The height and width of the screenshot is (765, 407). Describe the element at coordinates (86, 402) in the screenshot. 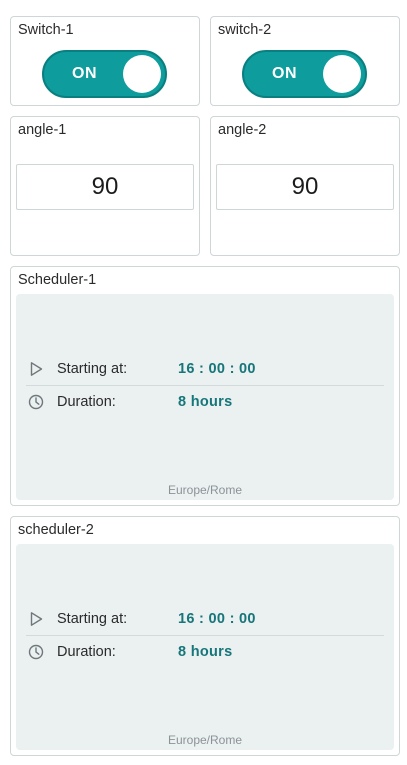

I see `scheduler-1-duration-label: Duration:` at that location.